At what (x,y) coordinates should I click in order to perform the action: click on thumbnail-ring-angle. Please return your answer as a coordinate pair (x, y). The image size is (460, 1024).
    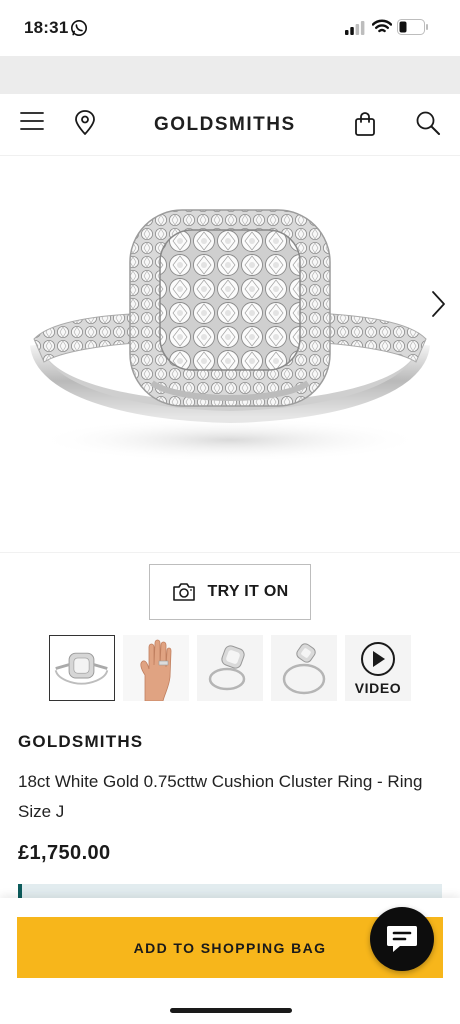
    Looking at the image, I should click on (230, 668).